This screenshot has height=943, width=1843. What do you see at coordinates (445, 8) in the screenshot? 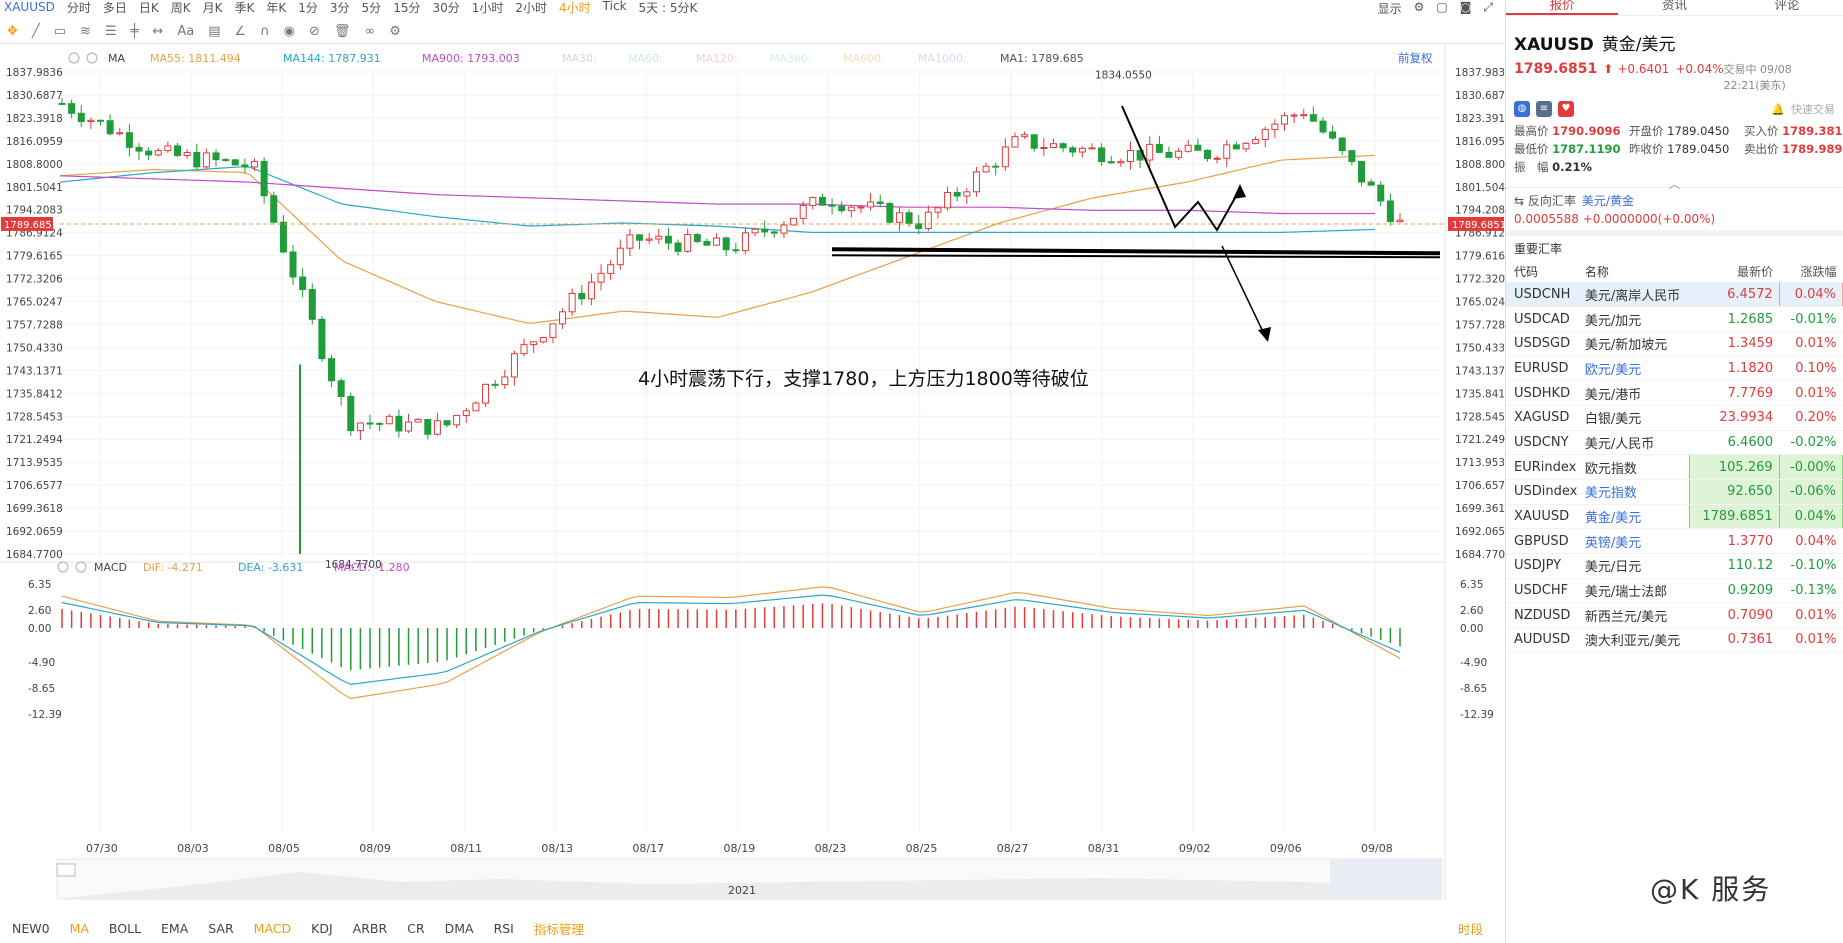
I see `period-11: 30分` at bounding box center [445, 8].